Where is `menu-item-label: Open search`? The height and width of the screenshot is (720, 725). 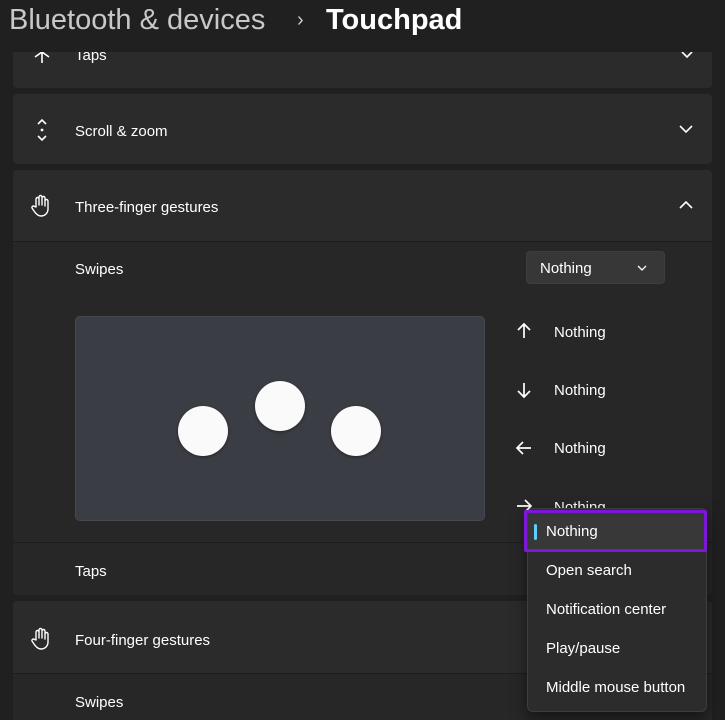 menu-item-label: Open search is located at coordinates (589, 570).